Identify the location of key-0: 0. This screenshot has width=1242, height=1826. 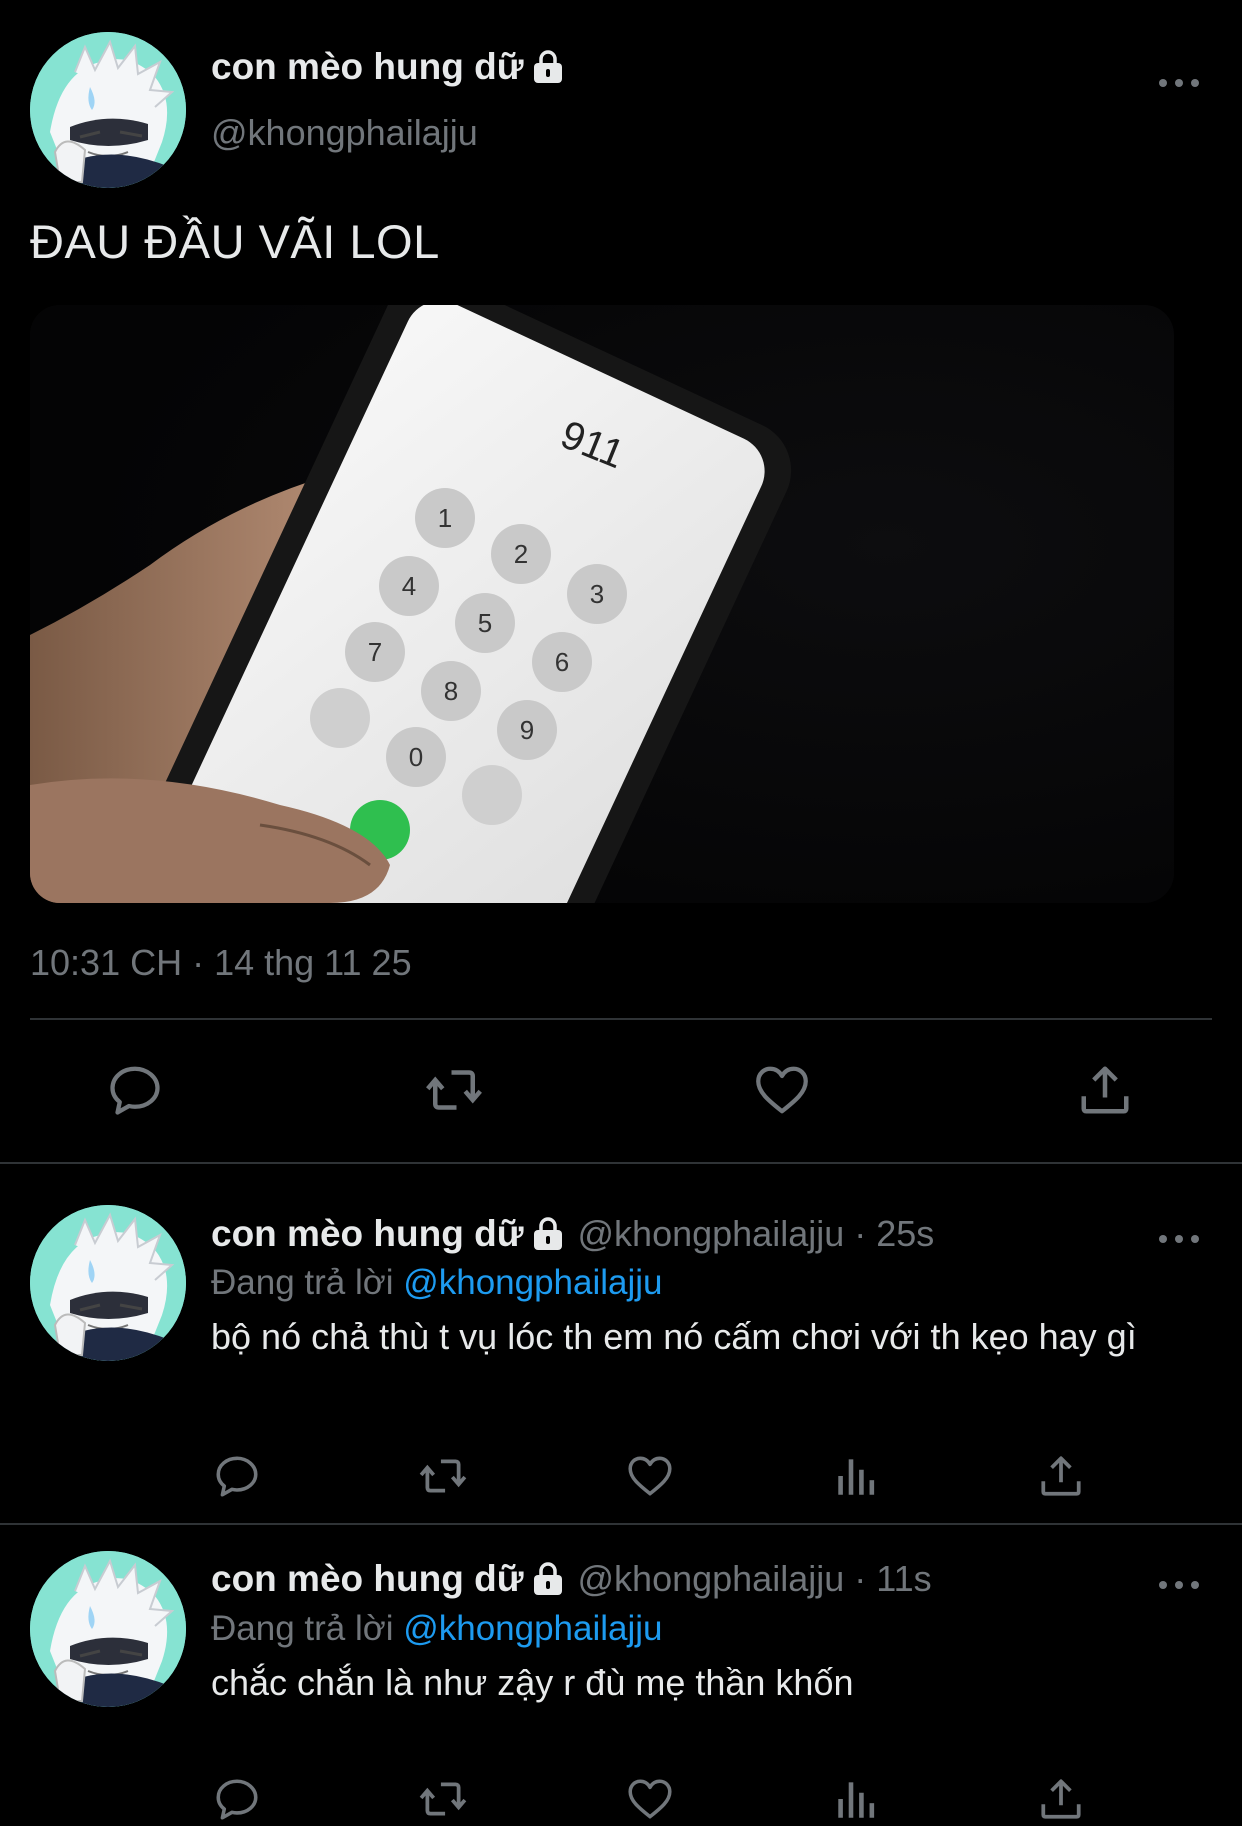
(416, 757).